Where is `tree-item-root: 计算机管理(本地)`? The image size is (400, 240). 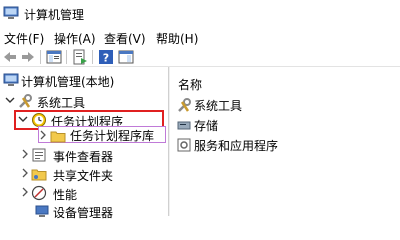
tree-item-root: 计算机管理(本地) is located at coordinates (84, 80).